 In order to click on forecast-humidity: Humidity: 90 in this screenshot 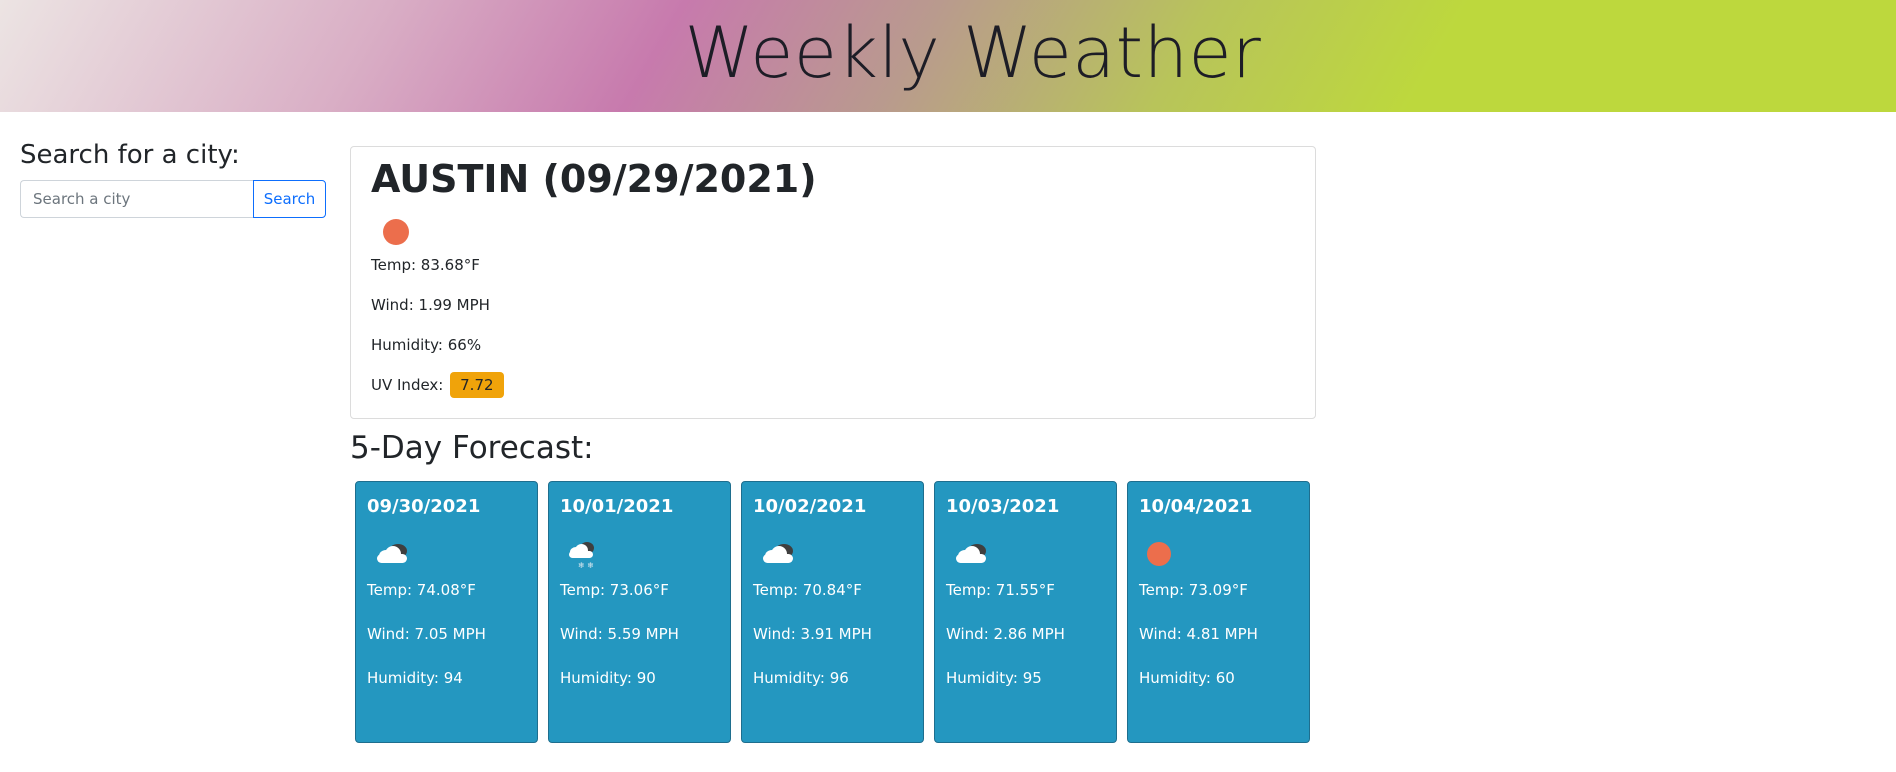, I will do `click(608, 678)`.